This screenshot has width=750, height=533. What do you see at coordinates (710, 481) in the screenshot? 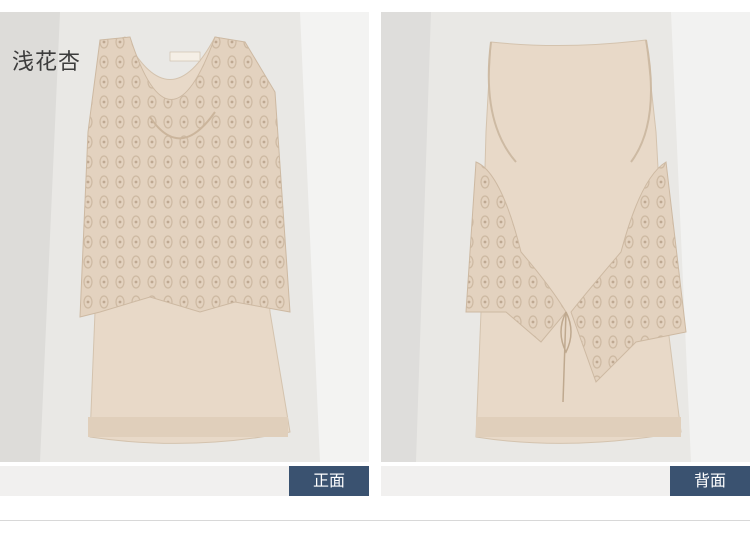
I see `back-view-label: 背面` at bounding box center [710, 481].